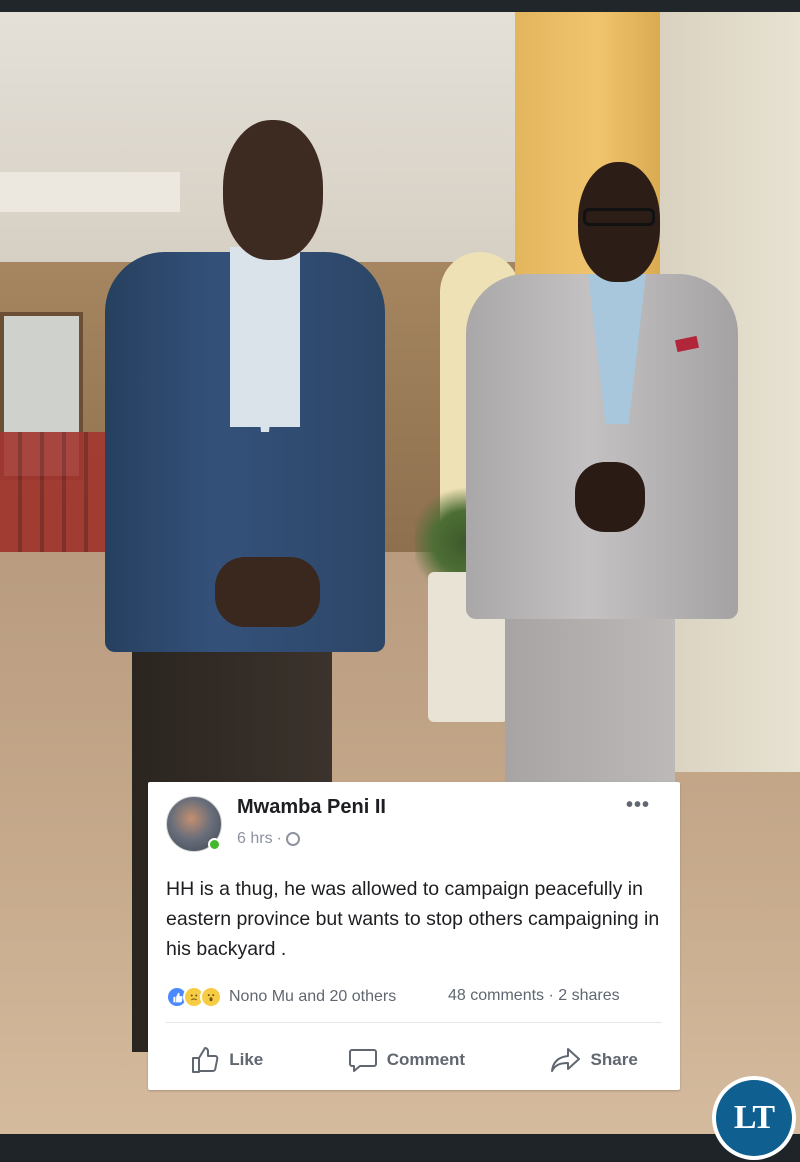 This screenshot has height=1162, width=800. What do you see at coordinates (205, 1060) in the screenshot?
I see `thumbs-up-icon` at bounding box center [205, 1060].